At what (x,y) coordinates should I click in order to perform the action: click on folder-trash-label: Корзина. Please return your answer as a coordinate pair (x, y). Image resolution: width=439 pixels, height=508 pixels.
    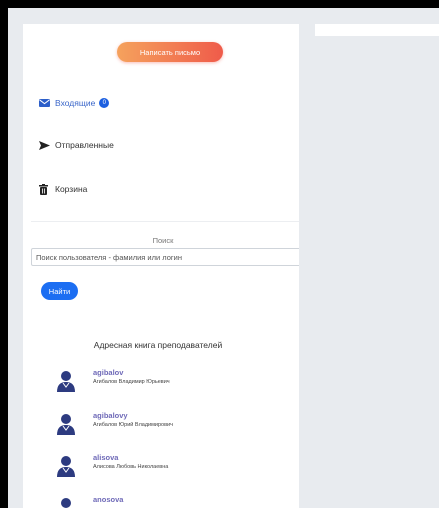
    Looking at the image, I should click on (71, 189).